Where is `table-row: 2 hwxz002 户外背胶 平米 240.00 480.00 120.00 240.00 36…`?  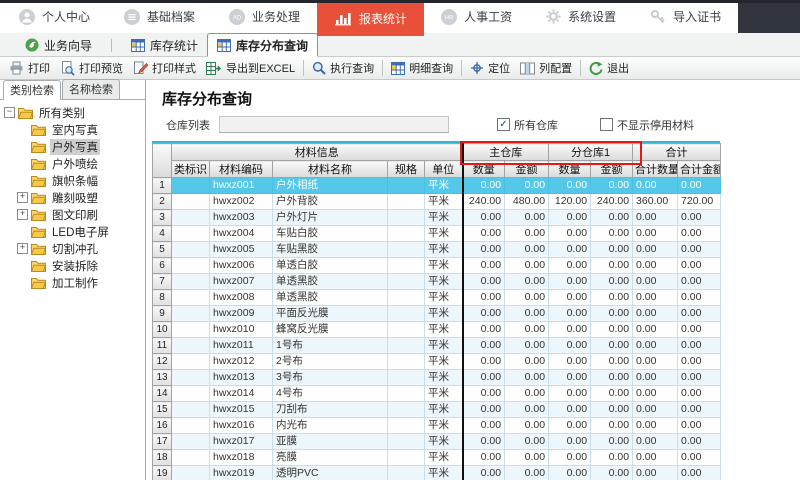 table-row: 2 hwxz002 户外背胶 平米 240.00 480.00 120.00 240.00 36… is located at coordinates (437, 201).